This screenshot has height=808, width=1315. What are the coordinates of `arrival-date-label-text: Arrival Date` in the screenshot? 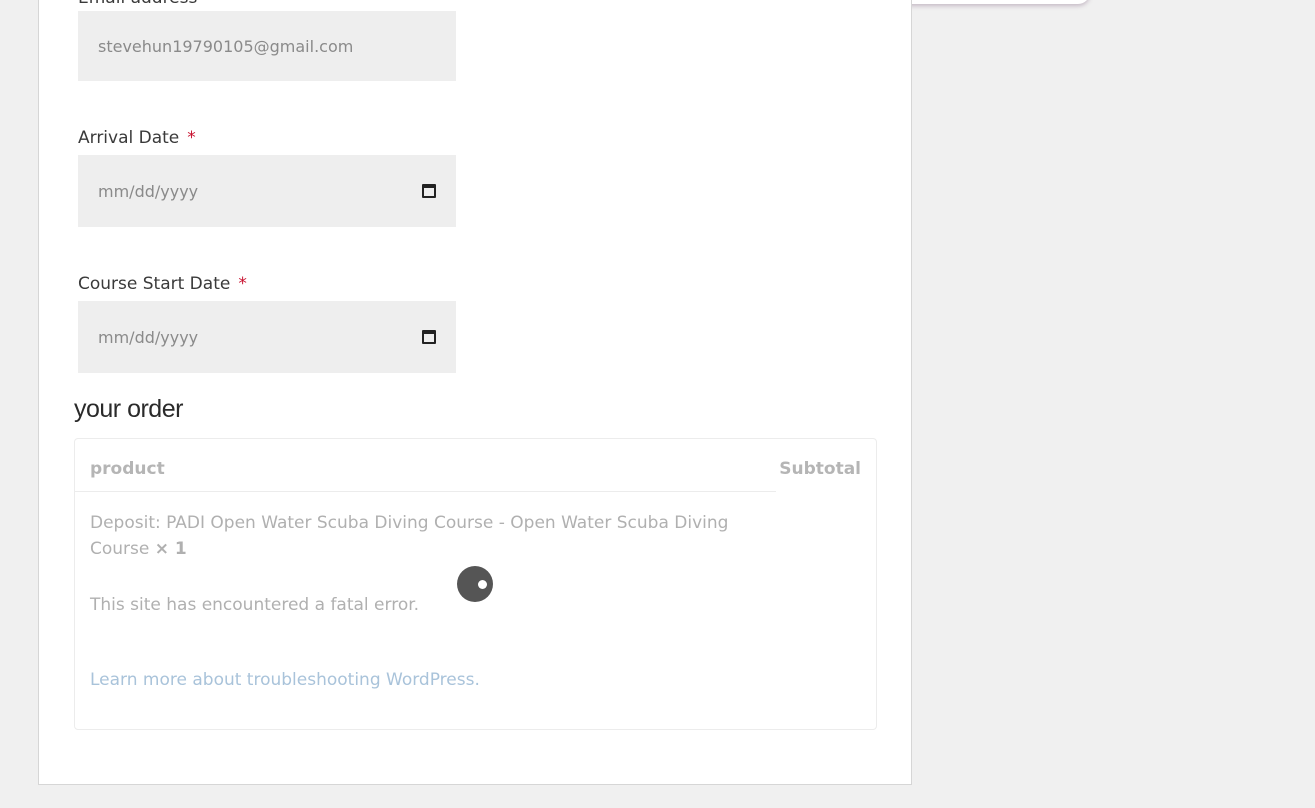 It's located at (129, 138).